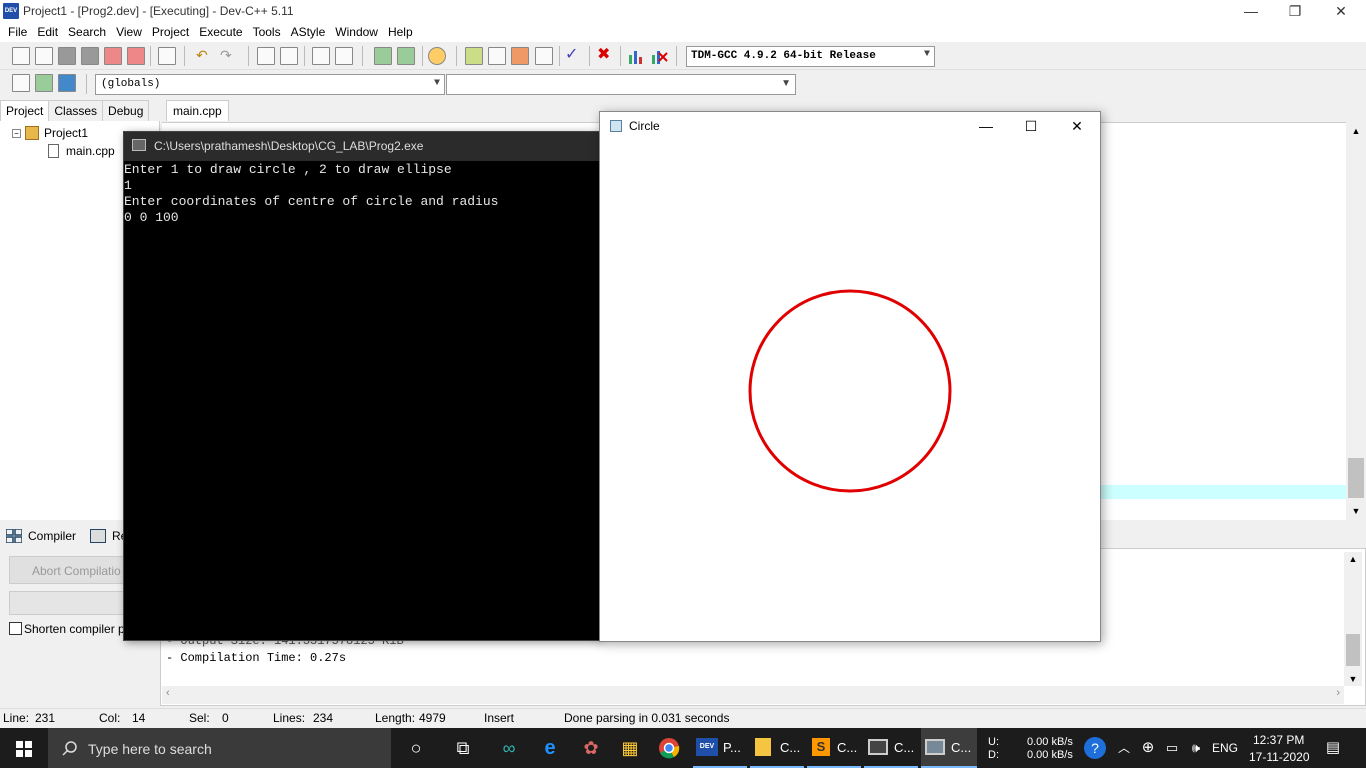 Image resolution: width=1366 pixels, height=768 pixels. Describe the element at coordinates (406, 56) in the screenshot. I see `remove-from-project-icon` at that location.